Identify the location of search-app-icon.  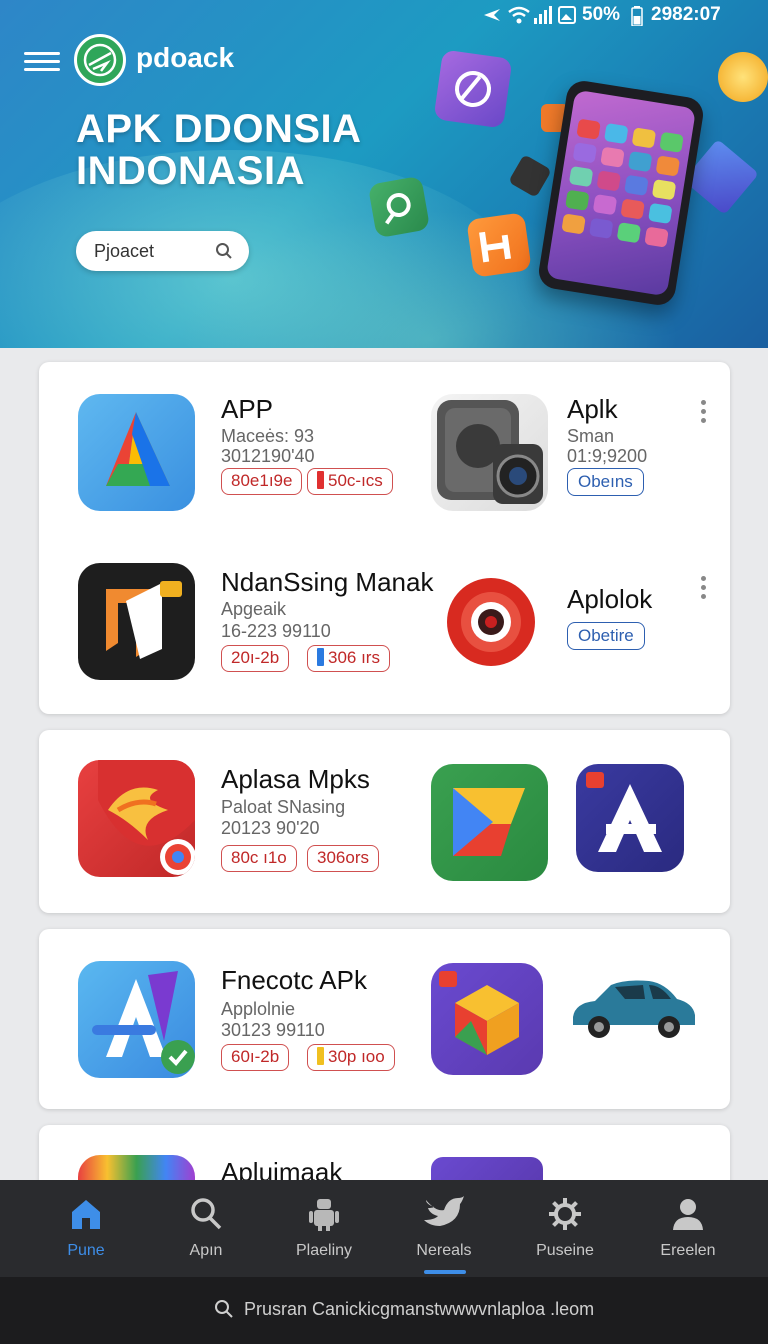
(399, 207).